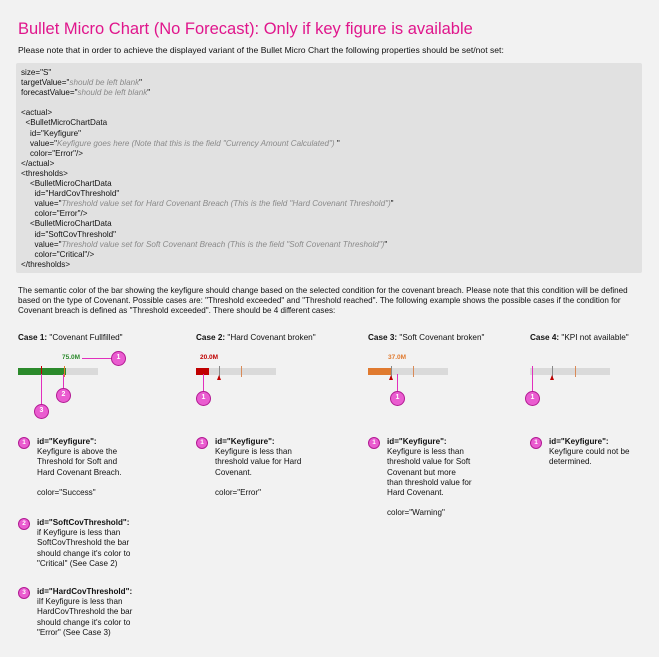 This screenshot has width=659, height=657. Describe the element at coordinates (594, 337) in the screenshot. I see `case-title: "KPI not available"` at that location.